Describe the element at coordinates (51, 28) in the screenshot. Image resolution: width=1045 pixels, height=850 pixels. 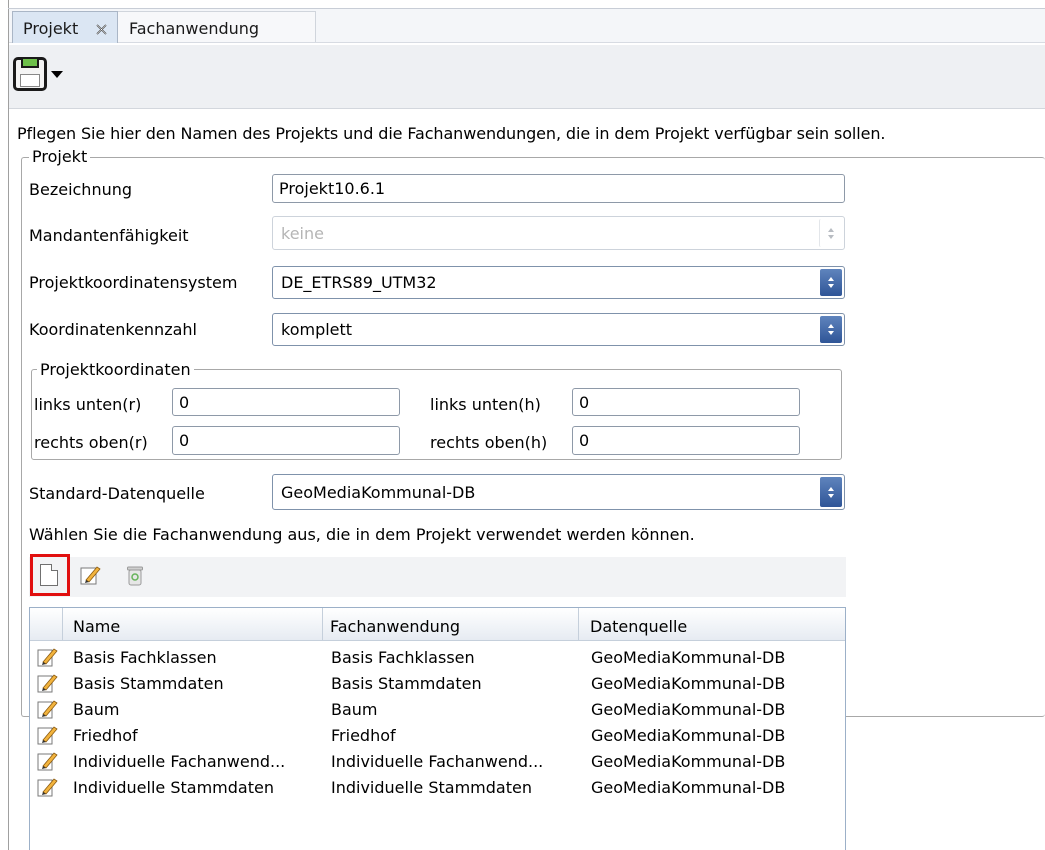
I see `tab-projekt-label: Projekt` at that location.